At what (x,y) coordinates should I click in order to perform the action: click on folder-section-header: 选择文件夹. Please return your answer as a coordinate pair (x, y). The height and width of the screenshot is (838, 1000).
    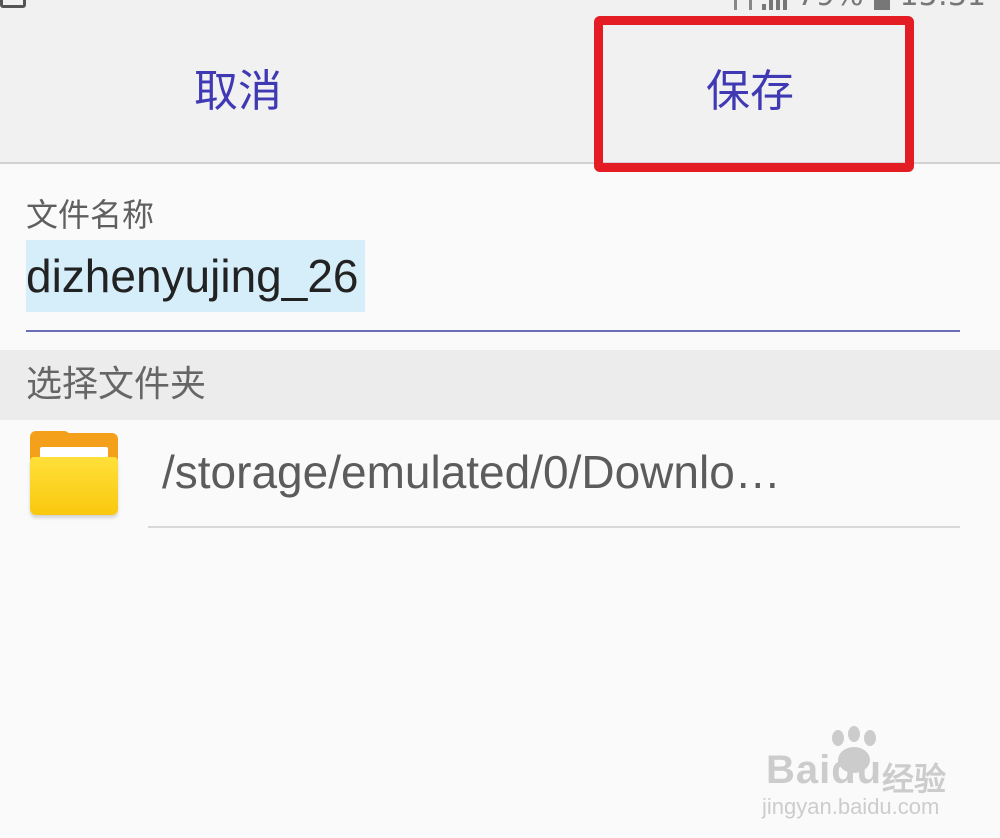
    Looking at the image, I should click on (500, 385).